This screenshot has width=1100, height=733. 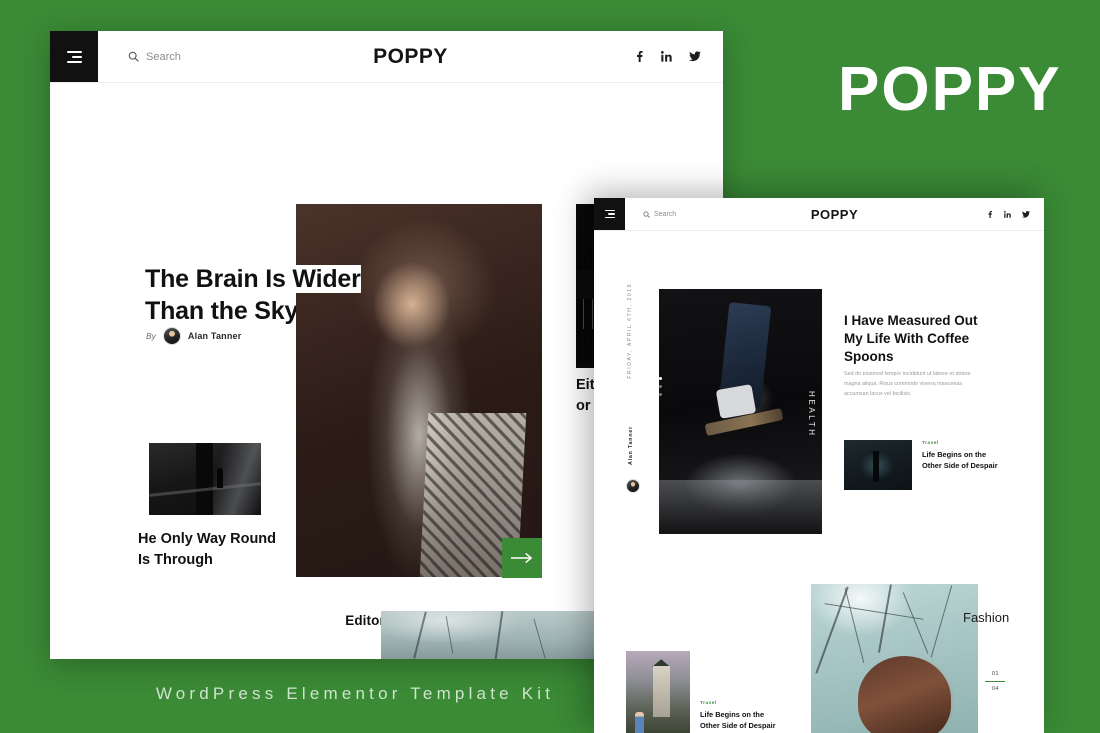 What do you see at coordinates (894, 658) in the screenshot?
I see `fashion-feature-image` at bounding box center [894, 658].